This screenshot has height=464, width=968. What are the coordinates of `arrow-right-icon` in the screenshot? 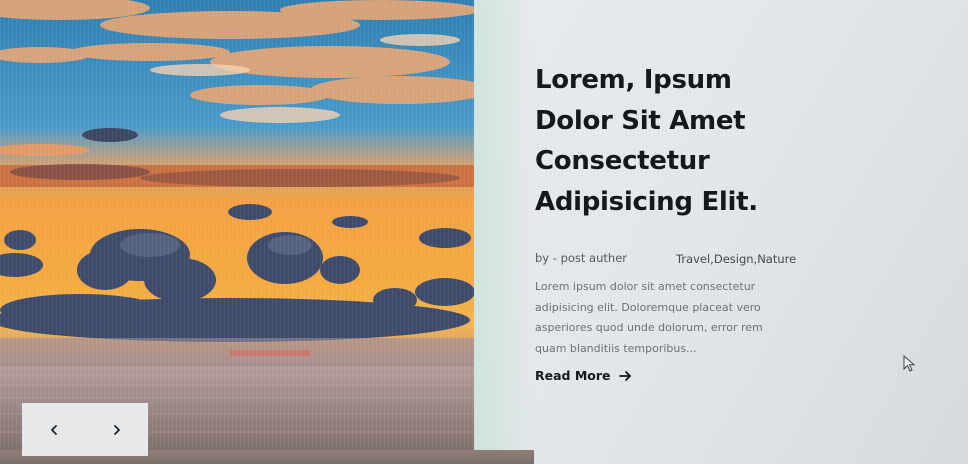 It's located at (624, 375).